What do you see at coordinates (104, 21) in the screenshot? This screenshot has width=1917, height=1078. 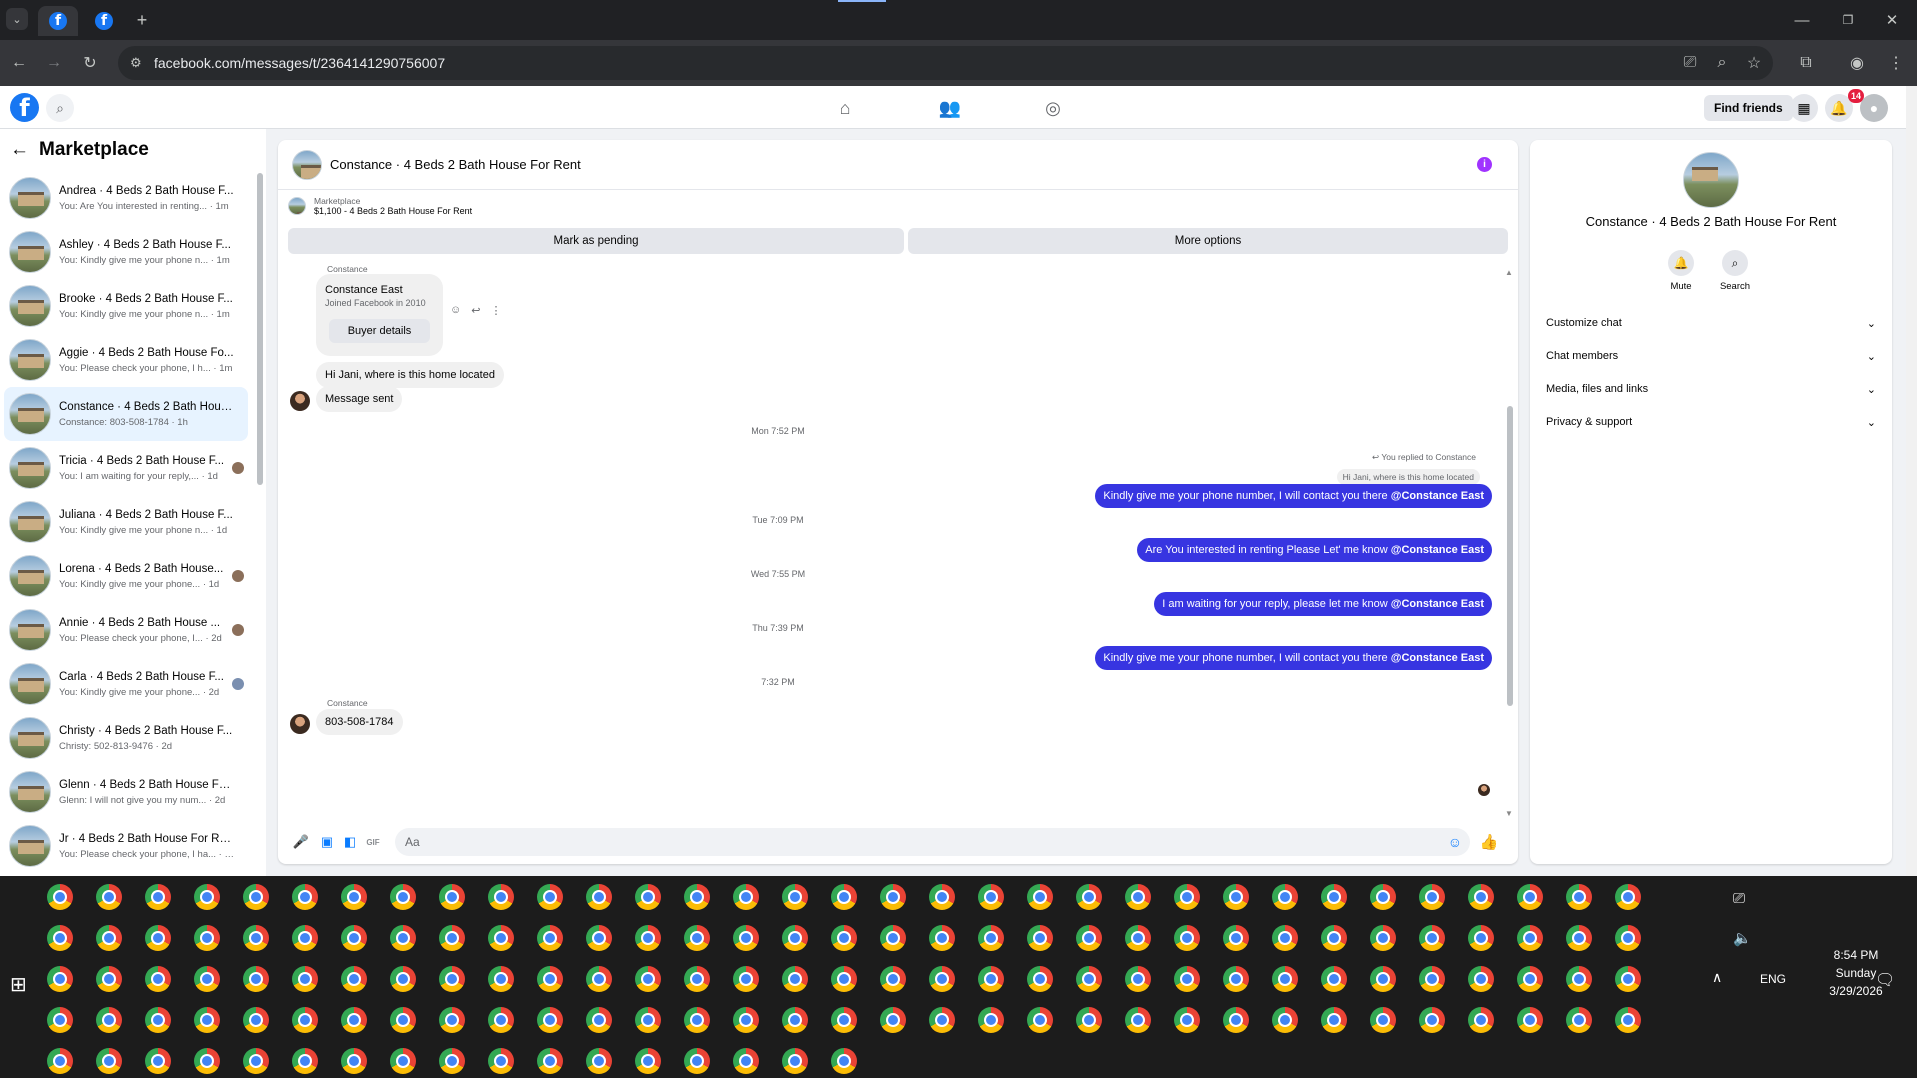 I see `tab-facebook-2: f` at bounding box center [104, 21].